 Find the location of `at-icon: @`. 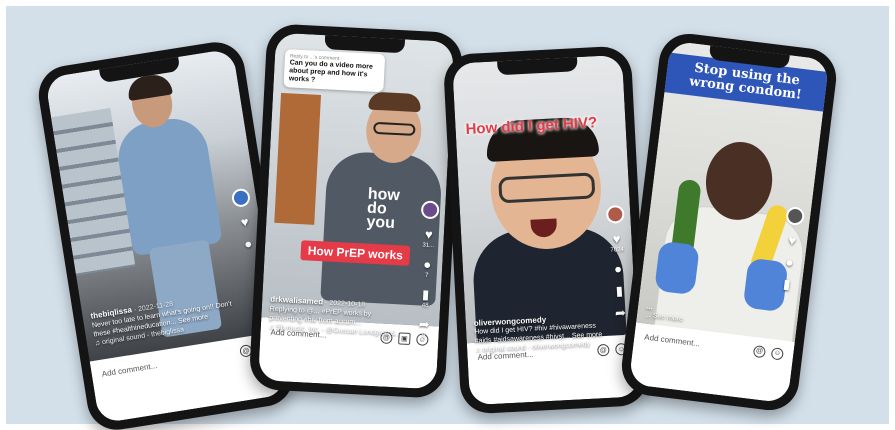

at-icon: @ is located at coordinates (759, 351).